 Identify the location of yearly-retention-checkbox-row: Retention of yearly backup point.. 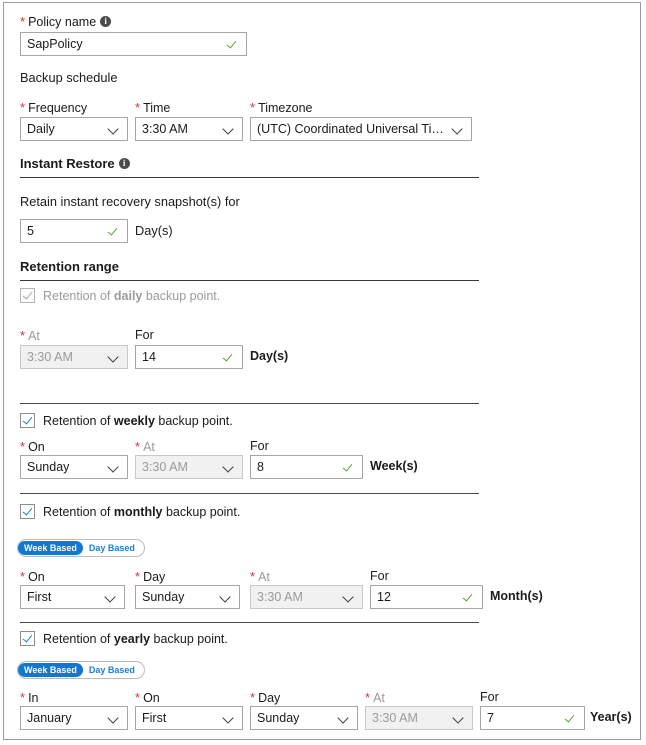
(124, 638).